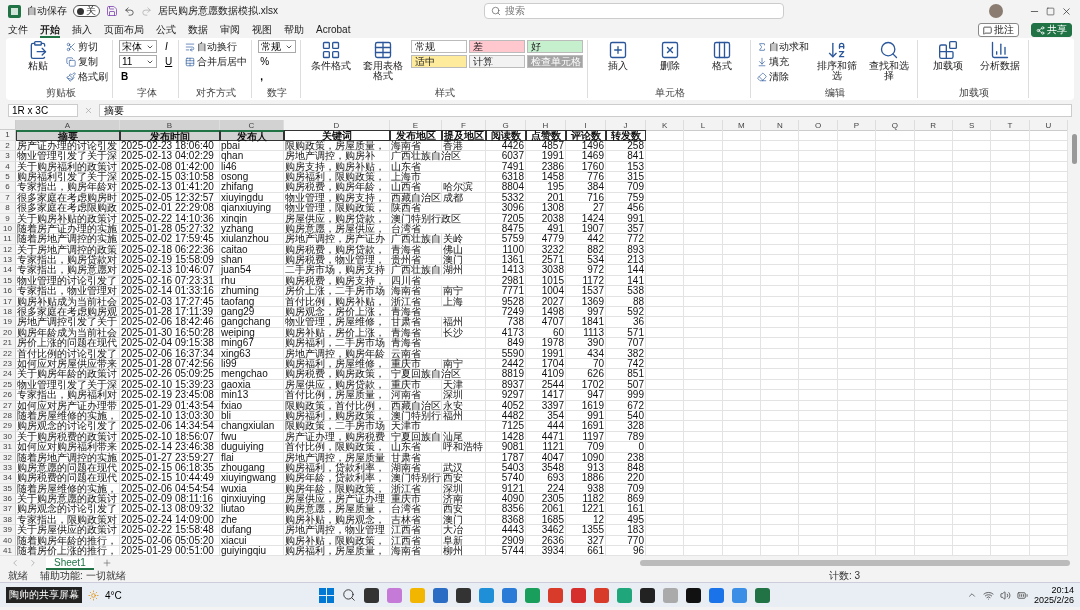 The width and height of the screenshot is (1080, 610). I want to click on name-box: 1R x 3C, so click(43, 110).